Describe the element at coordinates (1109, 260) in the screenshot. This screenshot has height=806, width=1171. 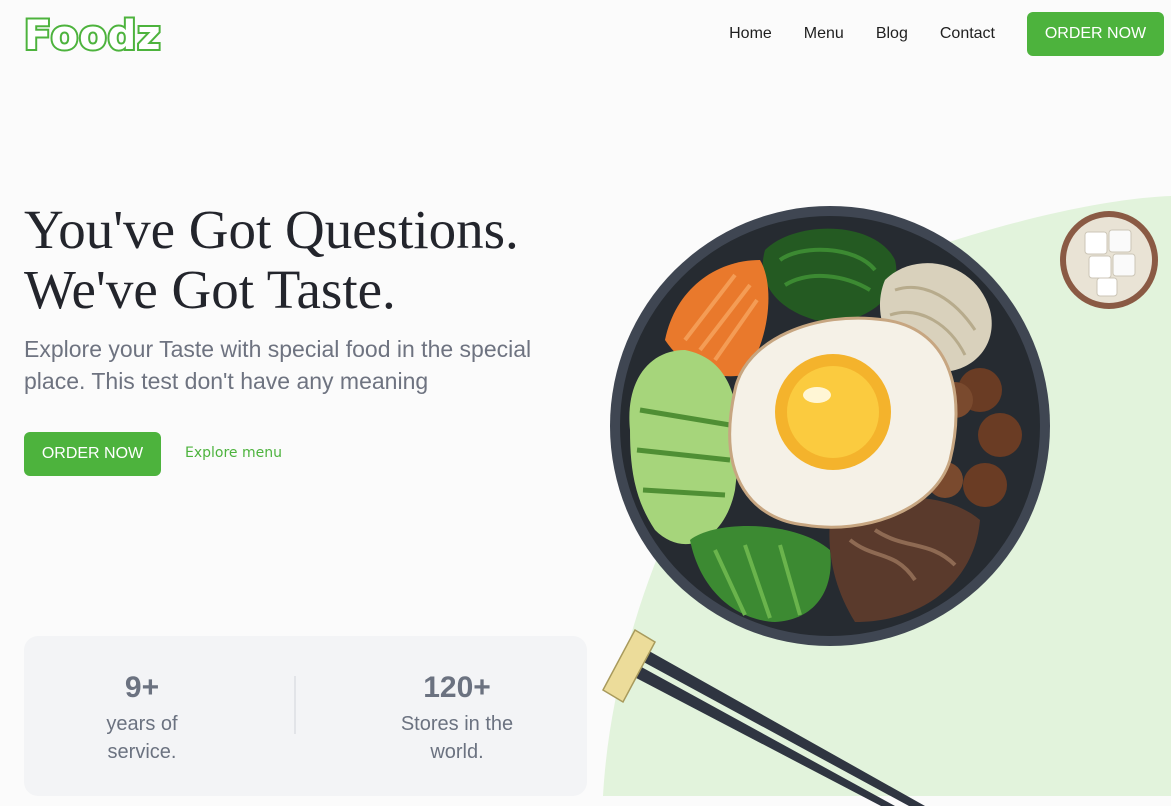
I see `tofu-side-dish-illustration` at that location.